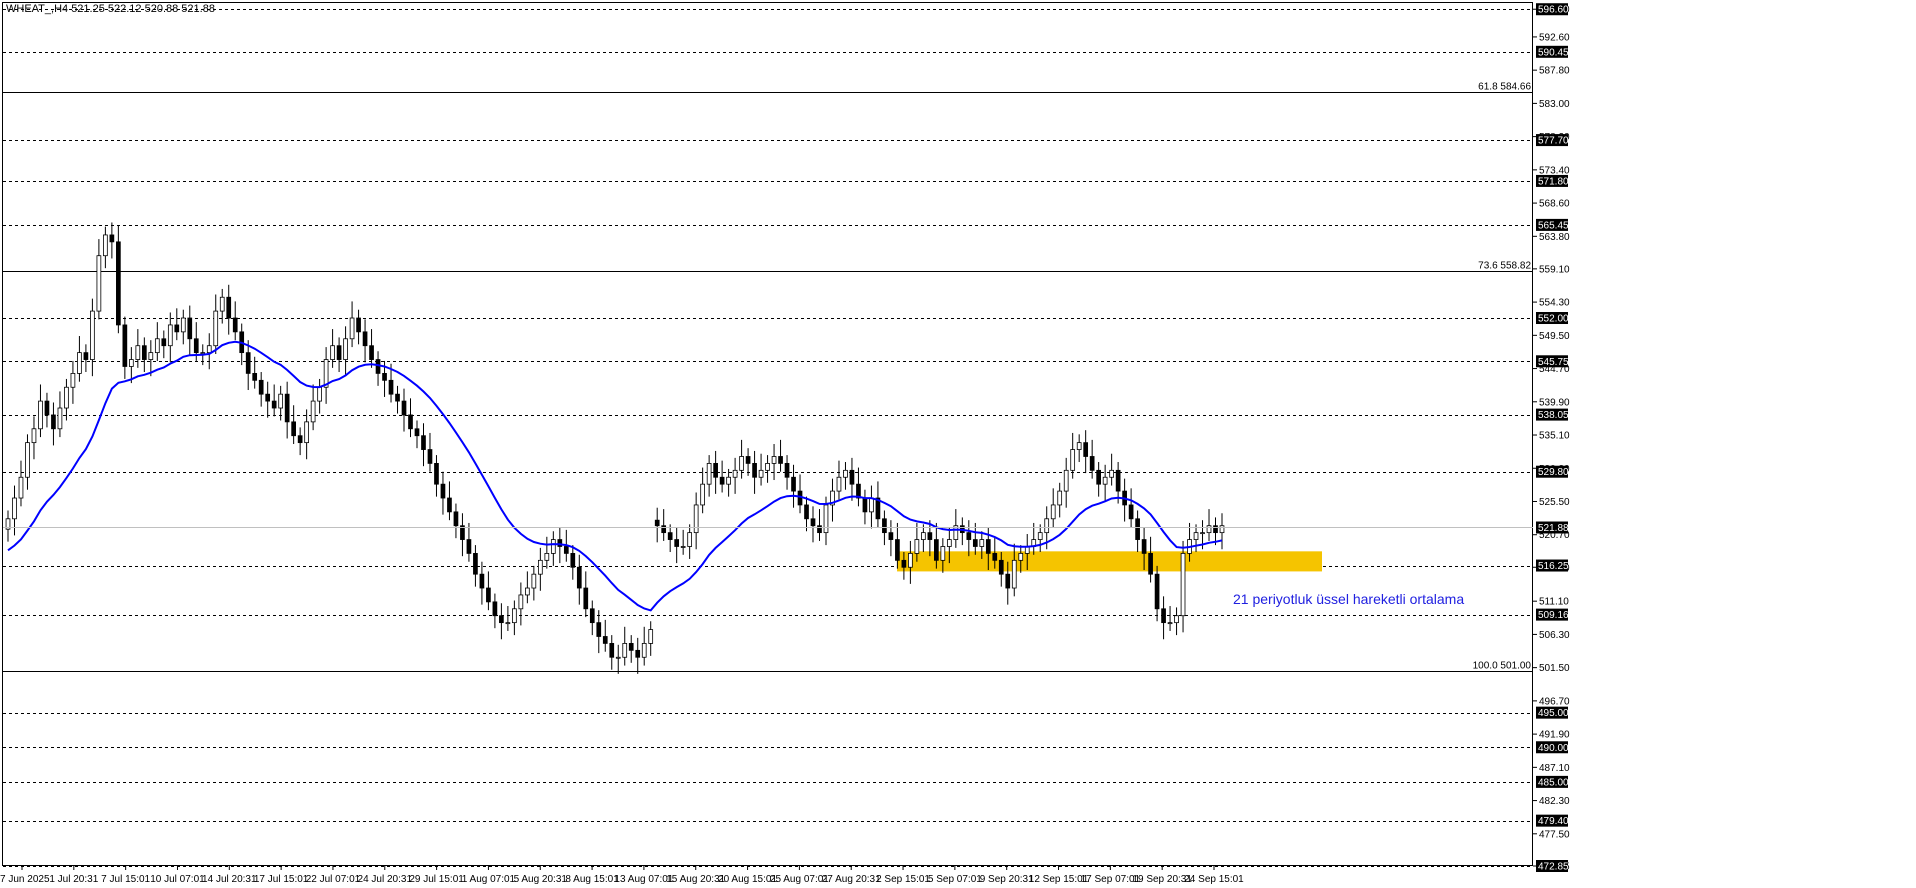 This screenshot has width=1916, height=888. What do you see at coordinates (1554, 768) in the screenshot?
I see `y-tick-label-23: 487.10` at bounding box center [1554, 768].